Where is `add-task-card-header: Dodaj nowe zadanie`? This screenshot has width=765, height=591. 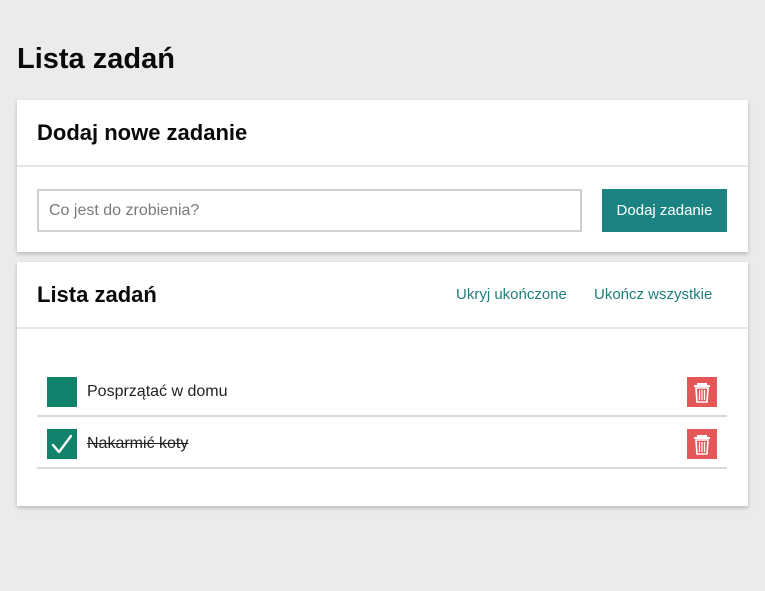 add-task-card-header: Dodaj nowe zadanie is located at coordinates (382, 133).